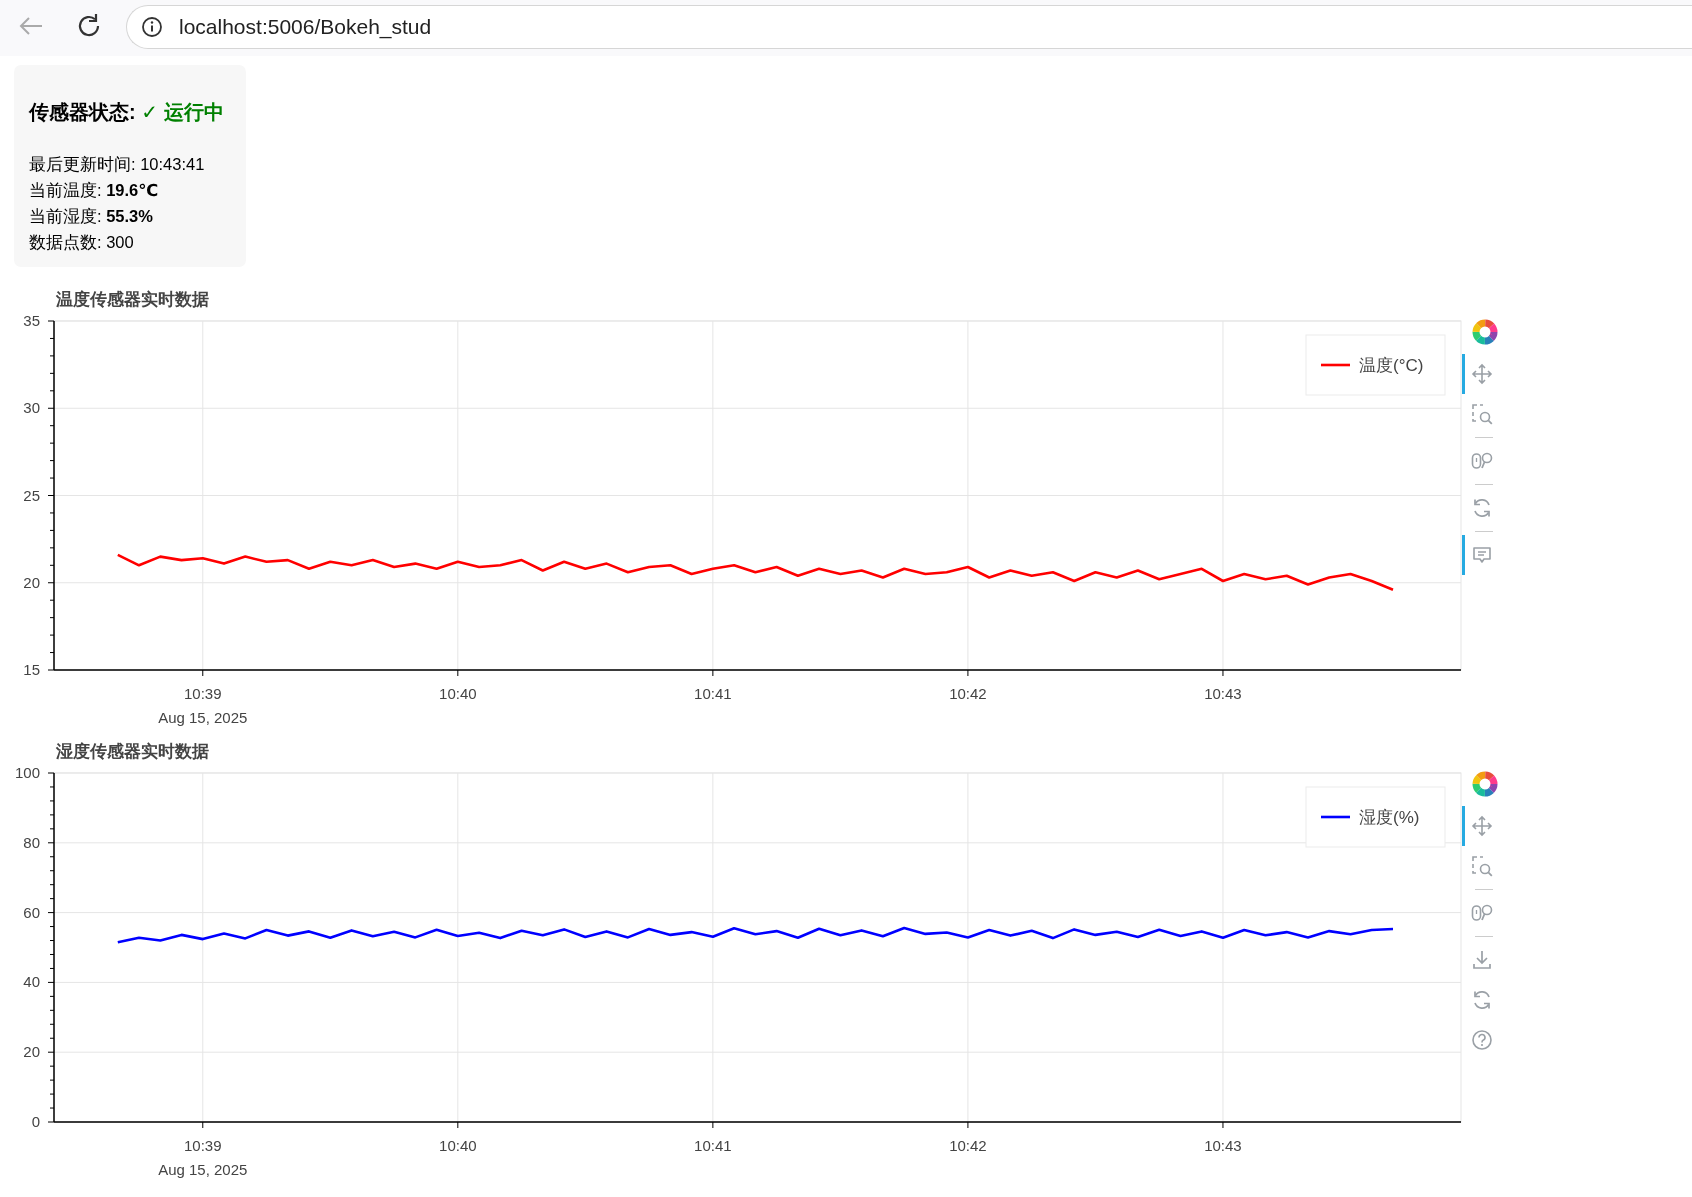 This screenshot has width=1692, height=1197. Describe the element at coordinates (1391, 365) in the screenshot. I see `legend-label: 温度(°C)` at that location.